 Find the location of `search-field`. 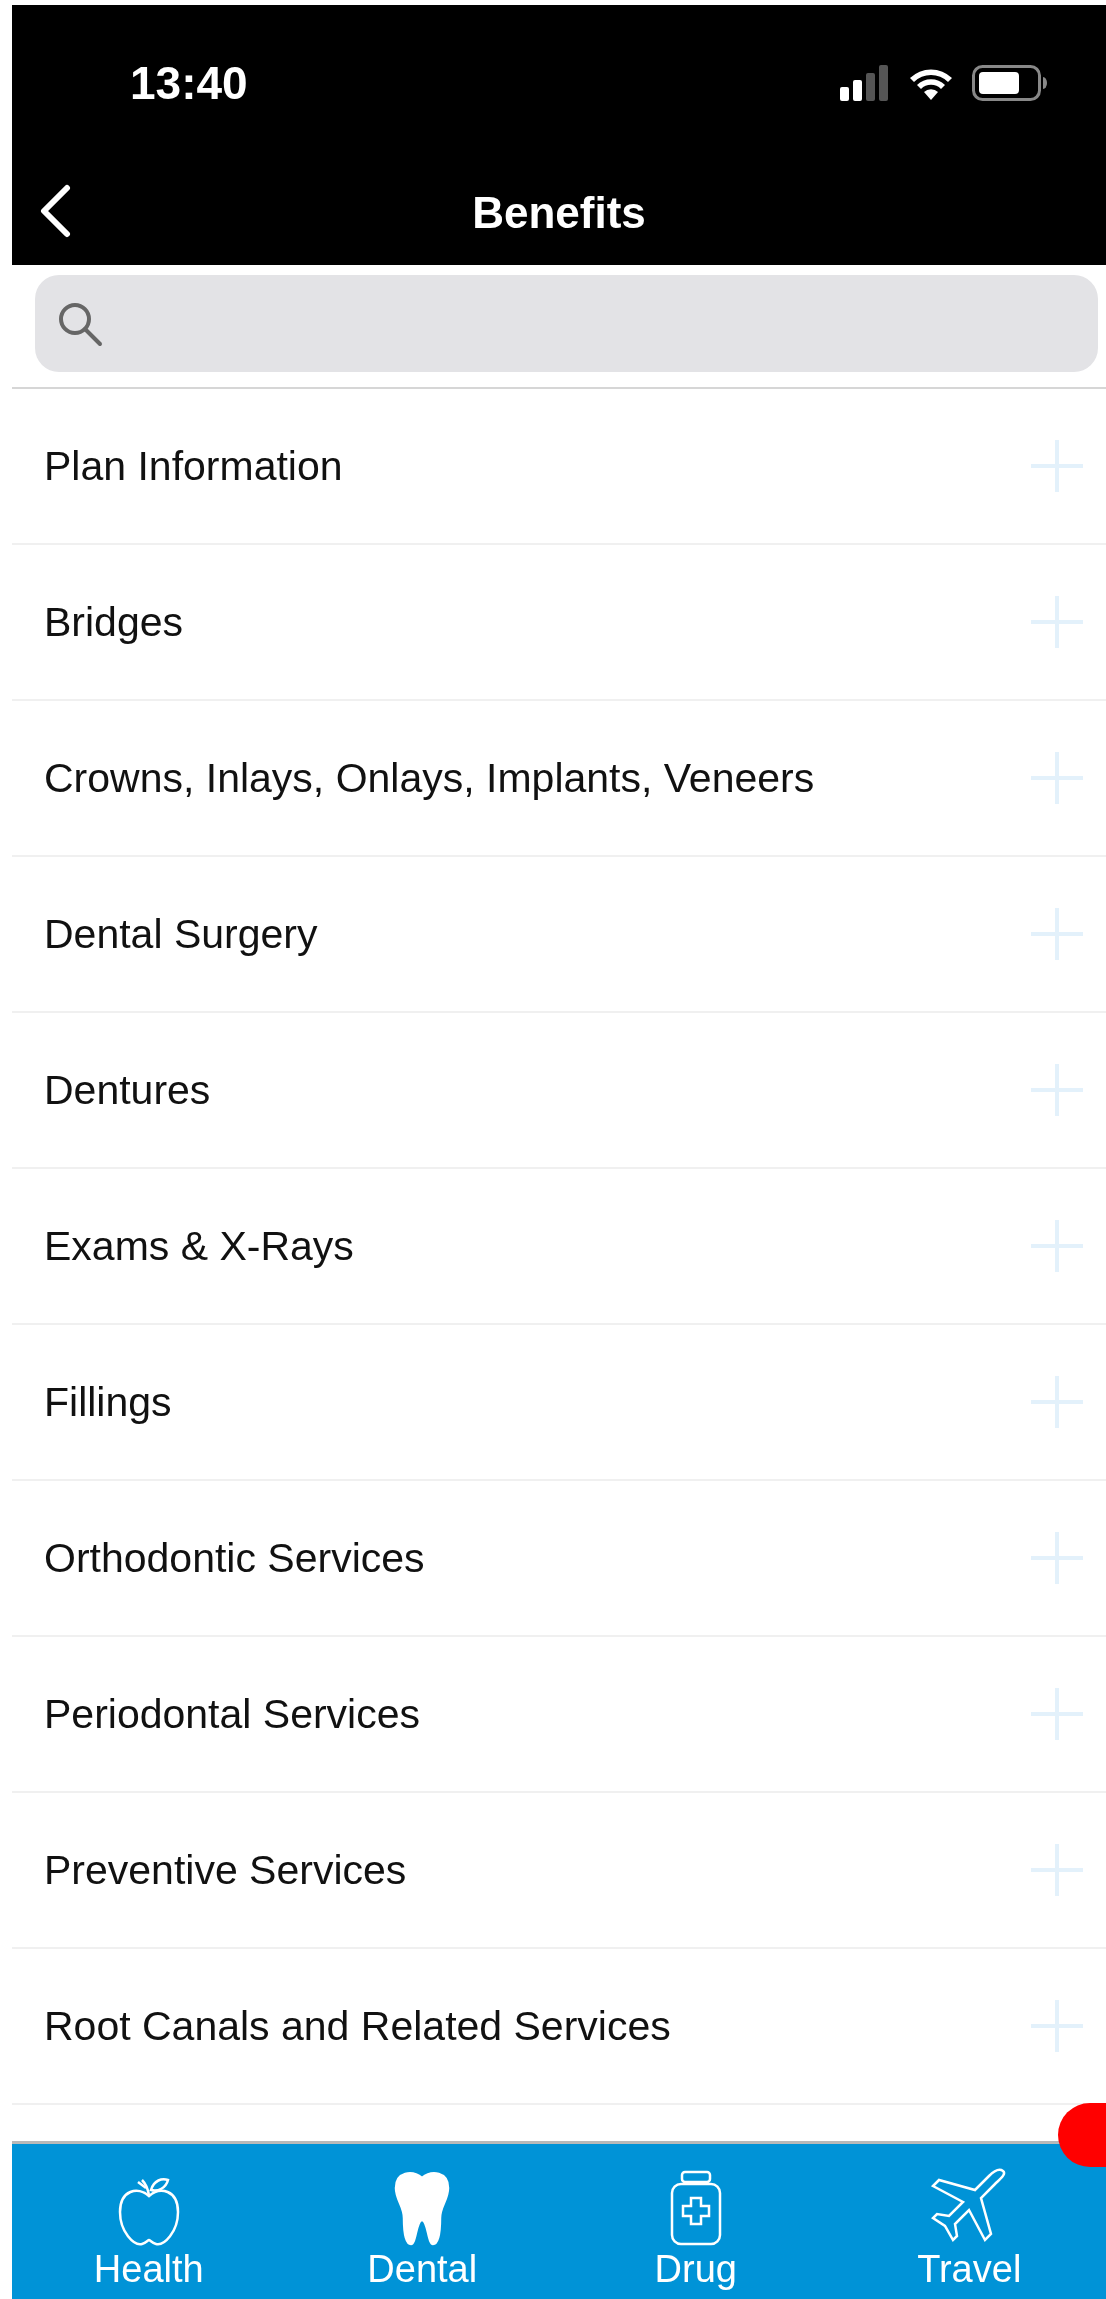

search-field is located at coordinates (566, 323).